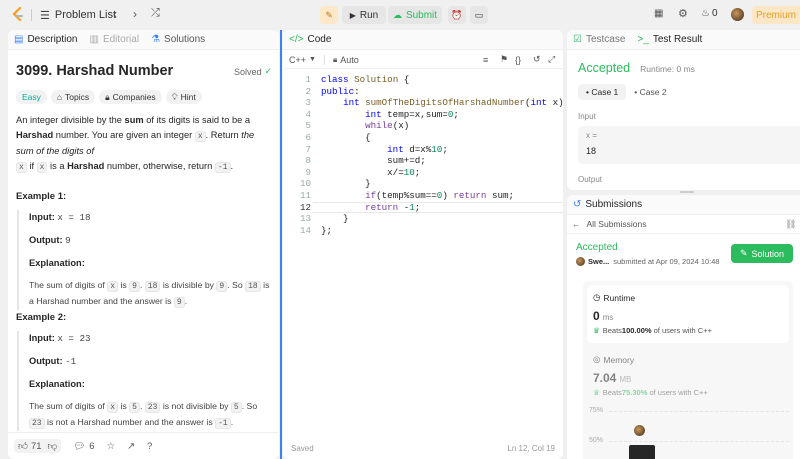 This screenshot has width=800, height=459. Describe the element at coordinates (121, 39) in the screenshot. I see `tab-editorial-label: Editorial` at that location.